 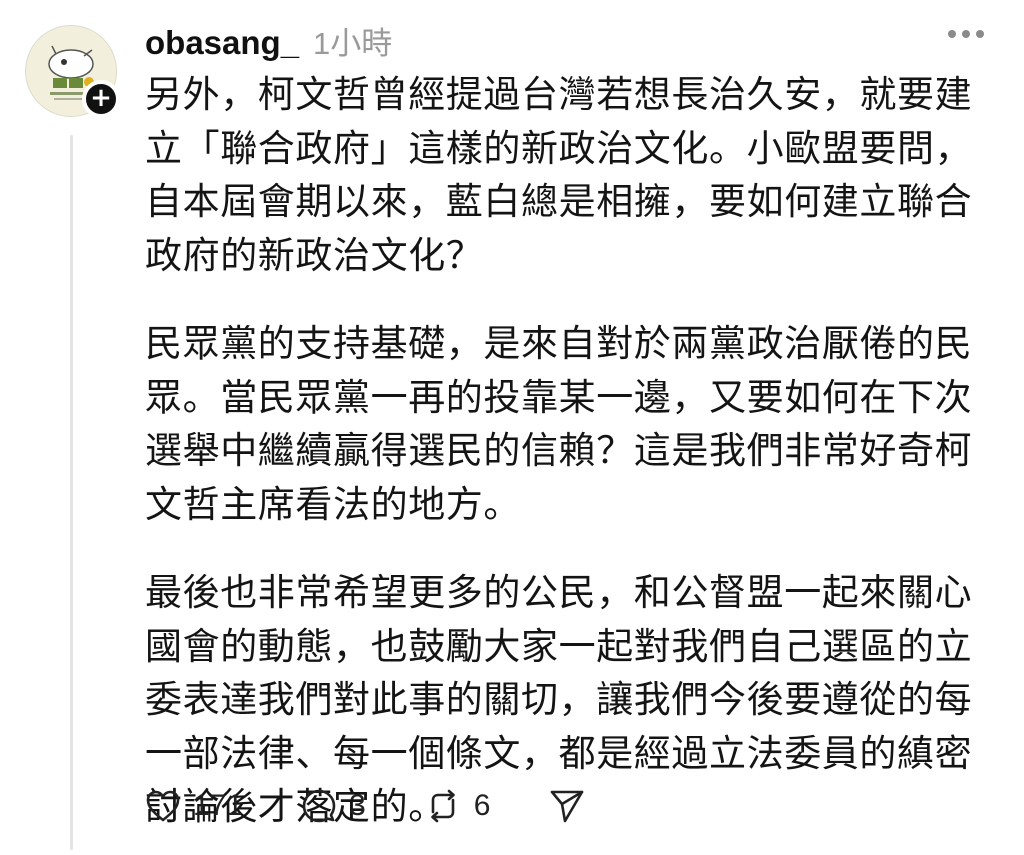 I want to click on like-button: 171, so click(x=194, y=806).